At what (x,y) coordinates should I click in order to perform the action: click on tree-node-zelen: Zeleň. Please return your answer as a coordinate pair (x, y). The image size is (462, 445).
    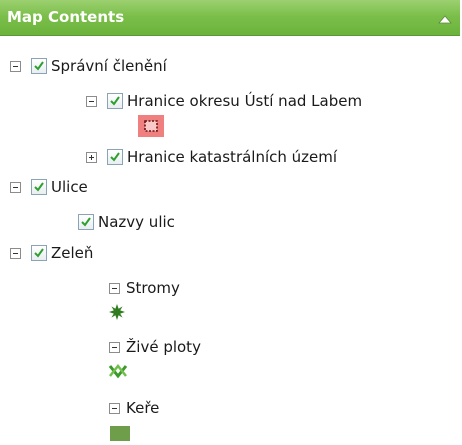
    Looking at the image, I should click on (51, 253).